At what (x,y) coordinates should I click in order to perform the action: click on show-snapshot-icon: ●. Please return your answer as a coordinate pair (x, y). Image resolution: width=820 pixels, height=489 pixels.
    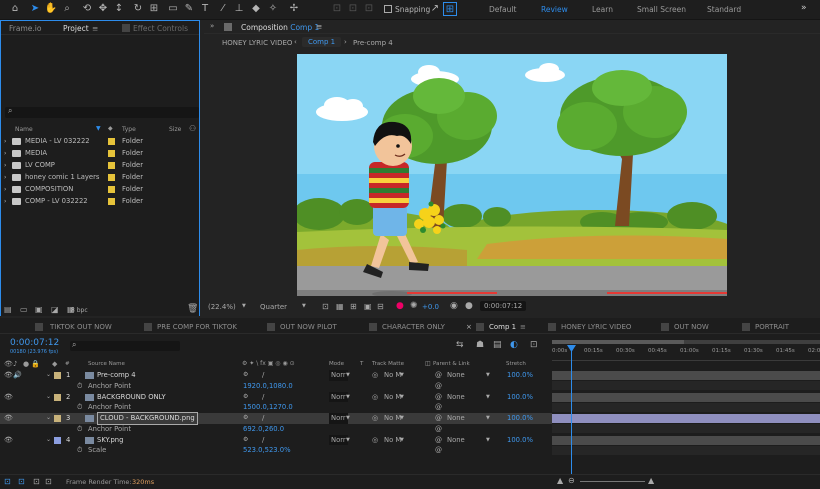
    Looking at the image, I should click on (469, 306).